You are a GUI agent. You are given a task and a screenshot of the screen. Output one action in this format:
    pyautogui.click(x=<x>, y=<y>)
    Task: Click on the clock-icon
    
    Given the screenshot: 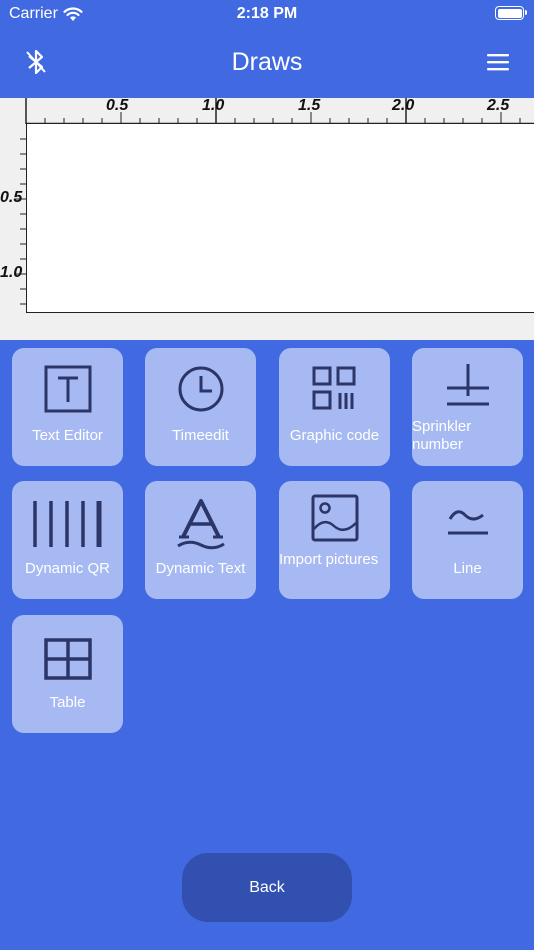 What is the action you would take?
    pyautogui.click(x=200, y=389)
    